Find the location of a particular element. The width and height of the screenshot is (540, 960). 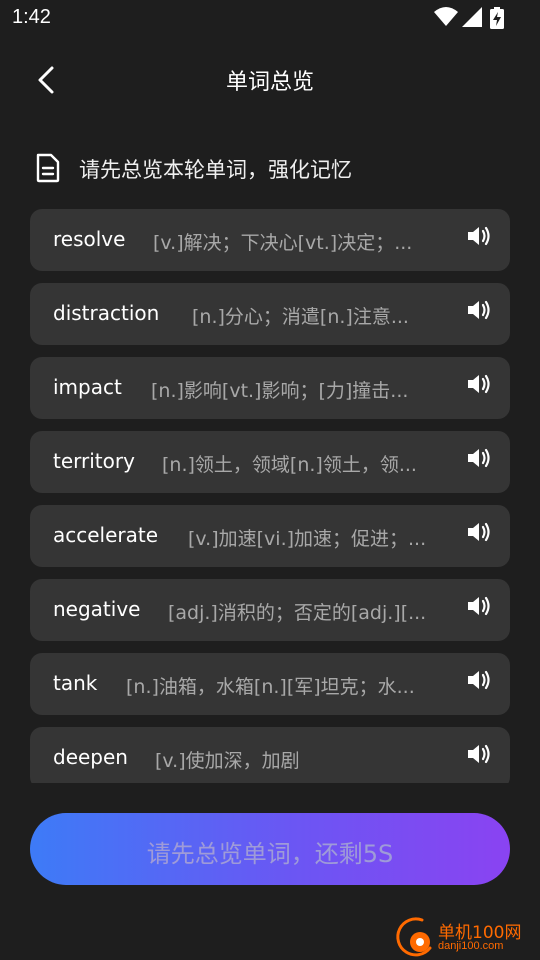

watermark-logo-icon is located at coordinates (414, 937).